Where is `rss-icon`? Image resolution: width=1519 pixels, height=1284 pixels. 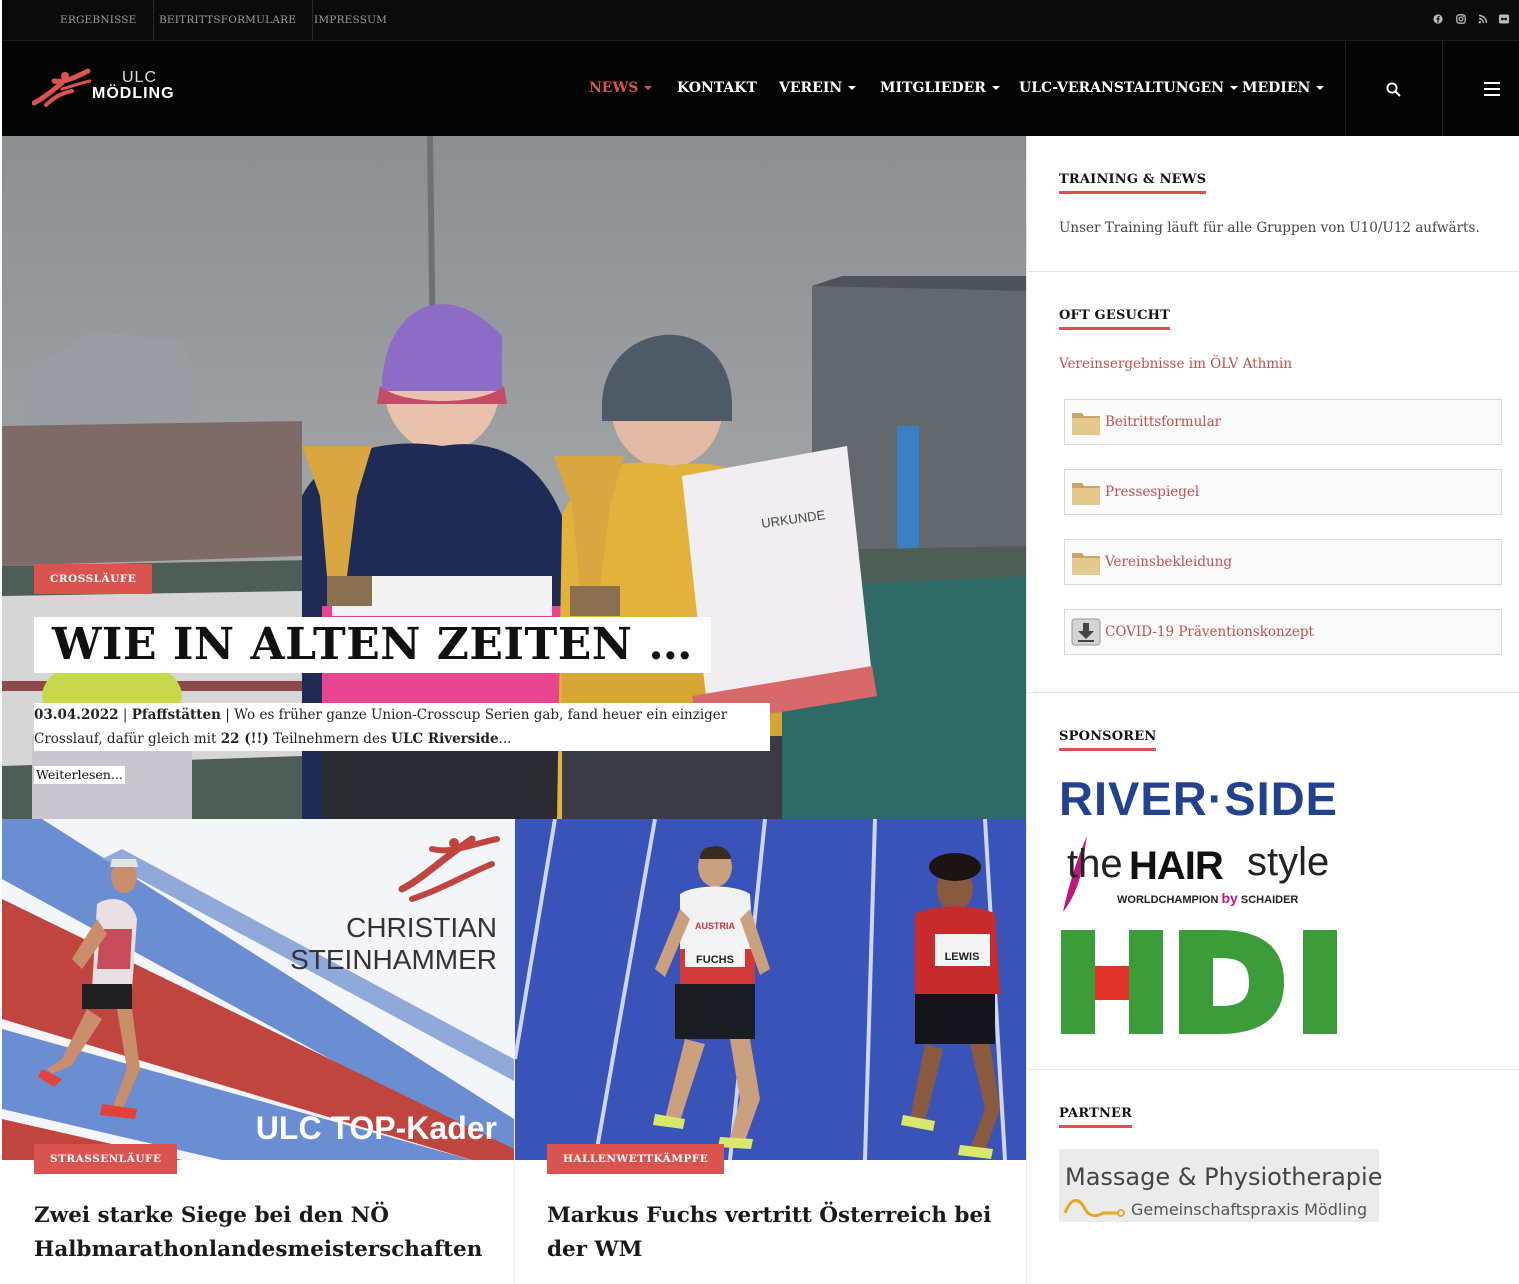
rss-icon is located at coordinates (1483, 19).